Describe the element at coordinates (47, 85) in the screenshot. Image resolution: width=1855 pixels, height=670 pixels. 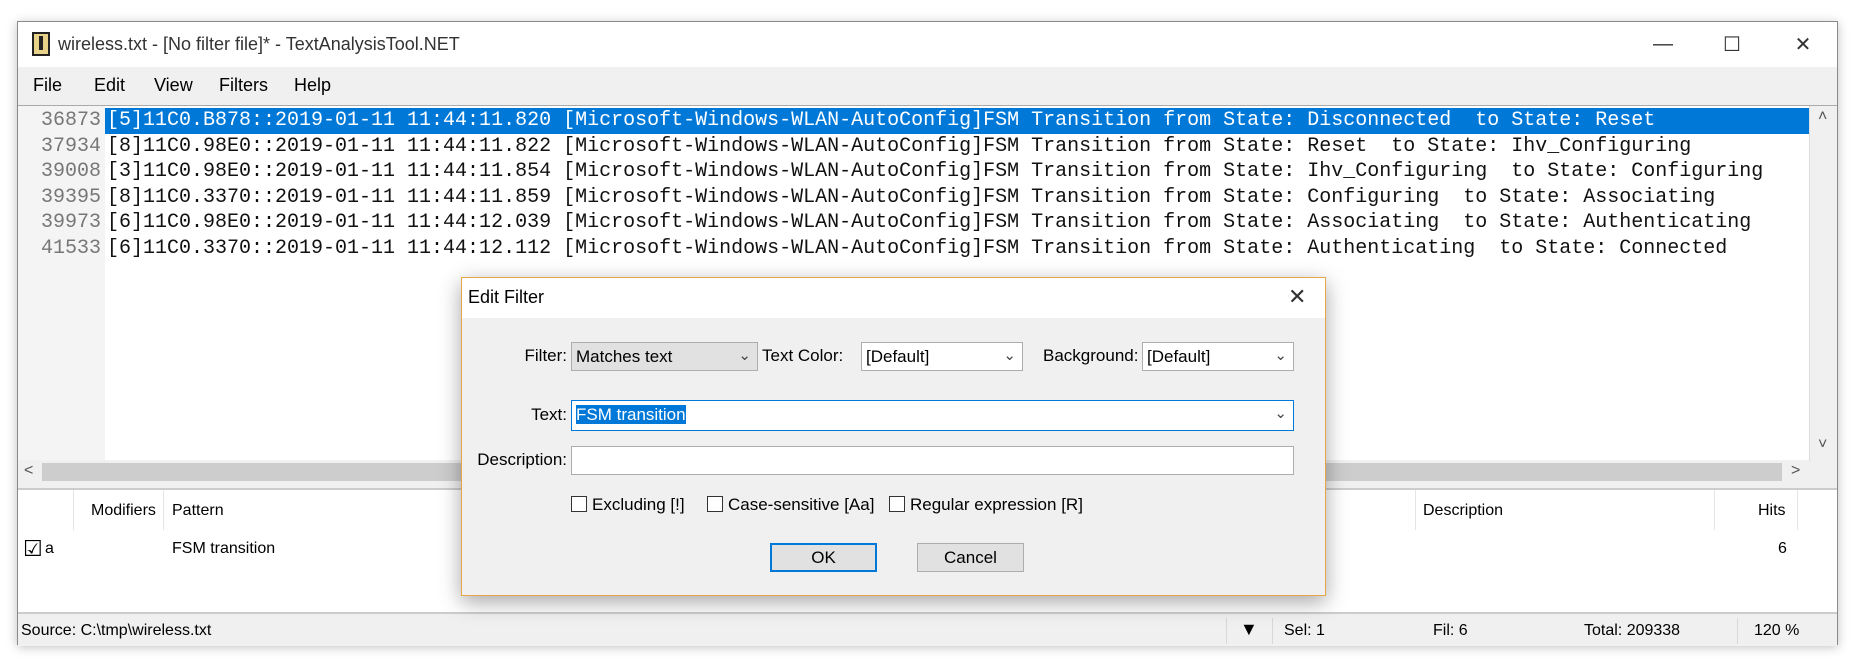
I see `menu-file: File` at that location.